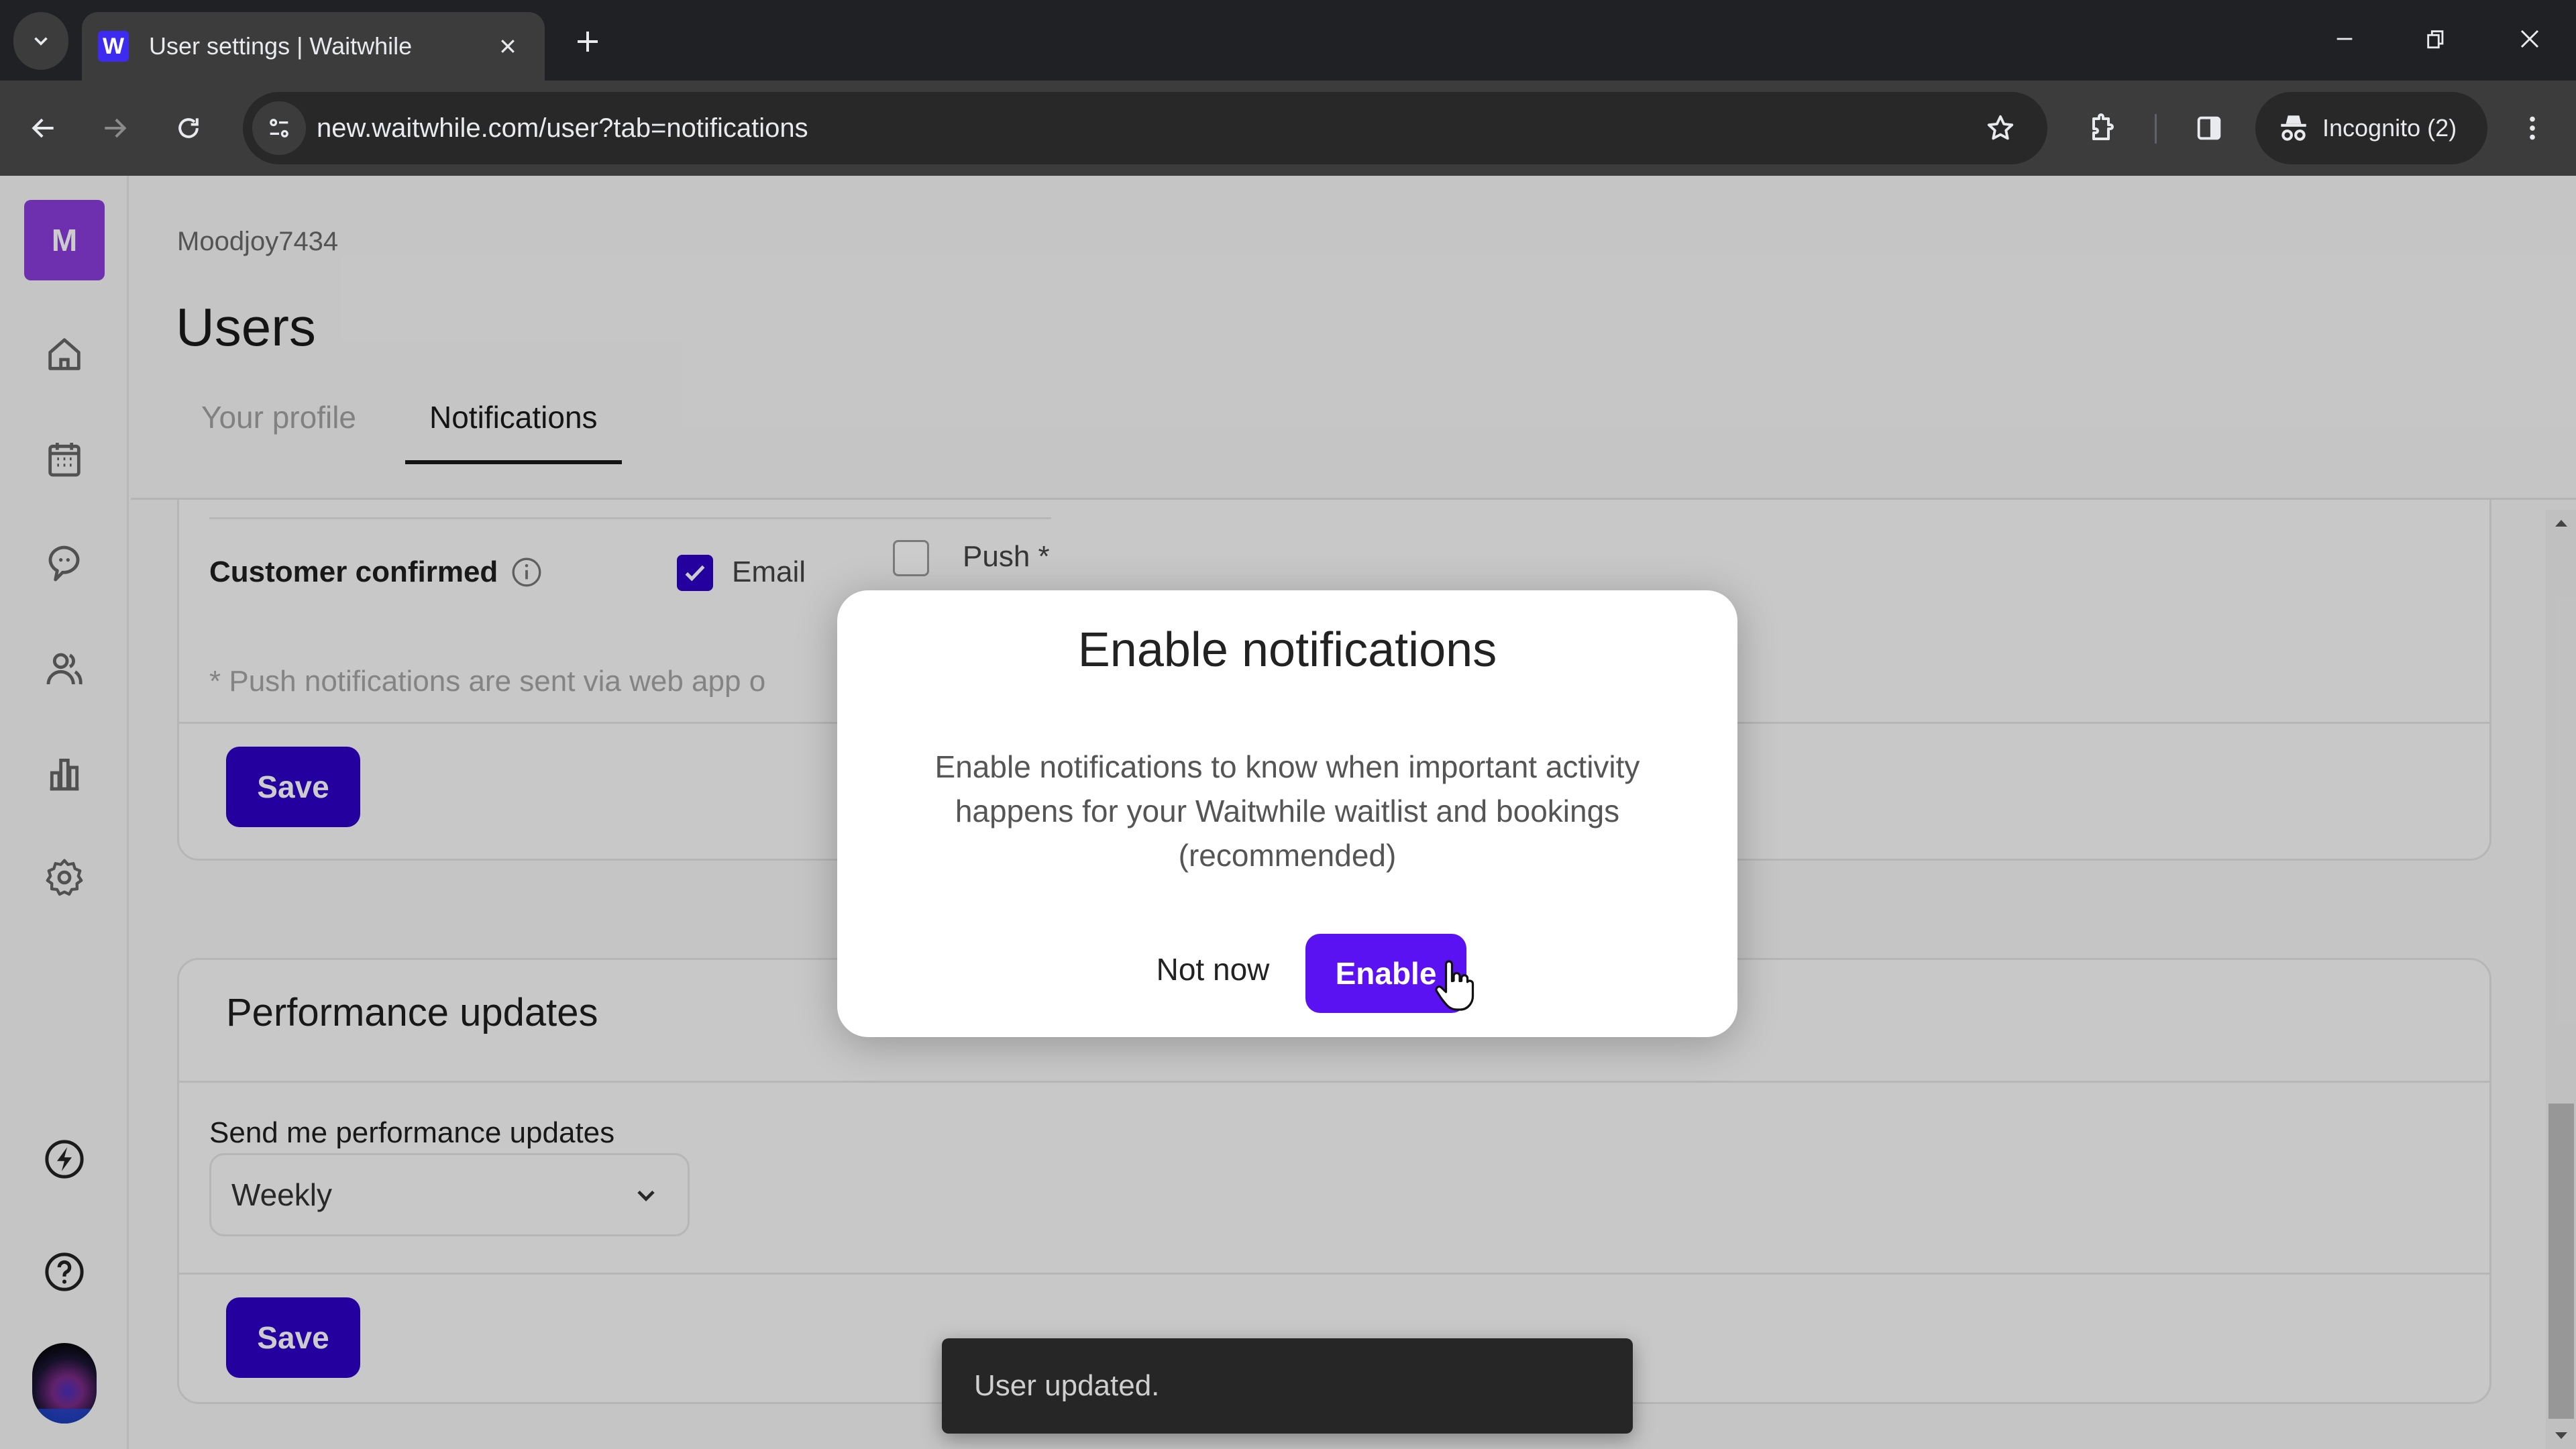 The height and width of the screenshot is (1449, 2576). I want to click on back-button, so click(43, 128).